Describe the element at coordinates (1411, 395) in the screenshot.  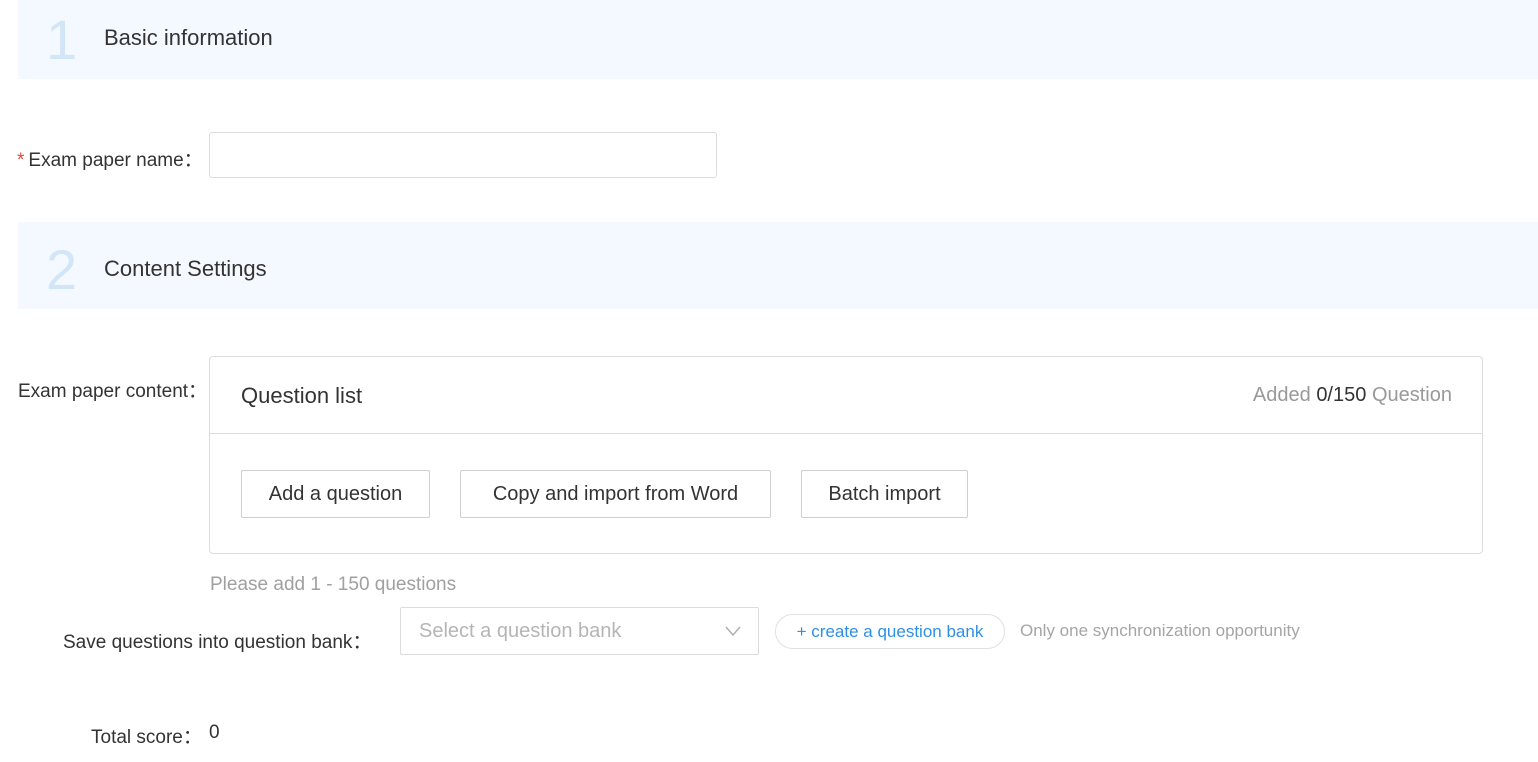
I see `question-count-suffix: Question` at that location.